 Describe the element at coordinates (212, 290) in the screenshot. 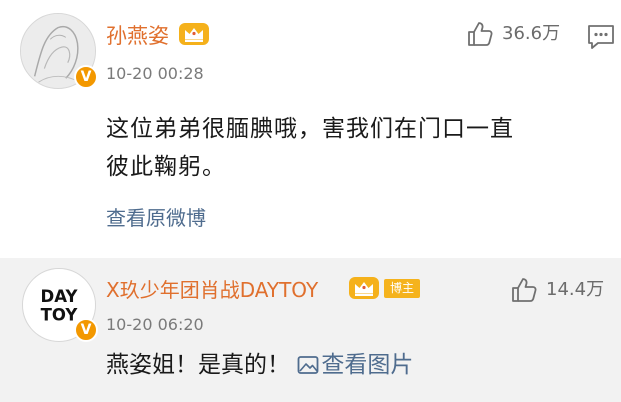

I see `username: X玖少年团肖战DAYTOY` at that location.